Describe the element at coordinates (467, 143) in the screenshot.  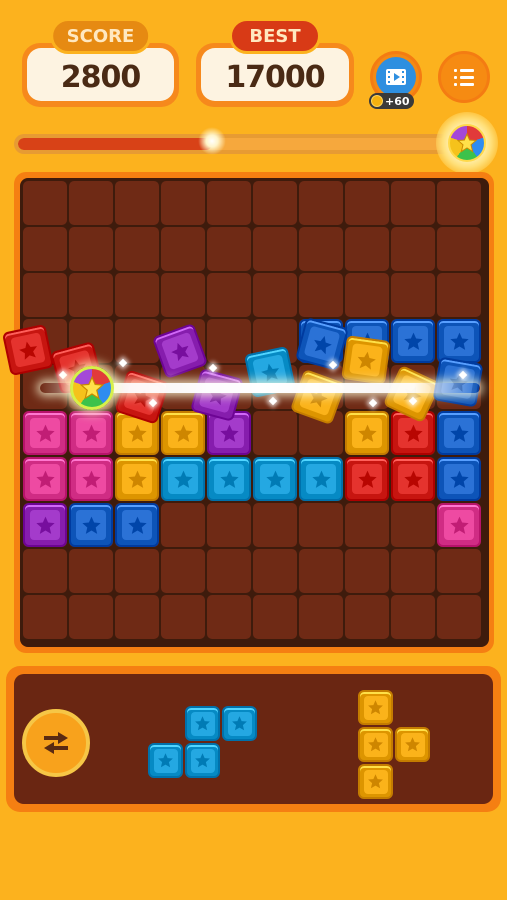
I see `rainbow-star-ball-icon` at that location.